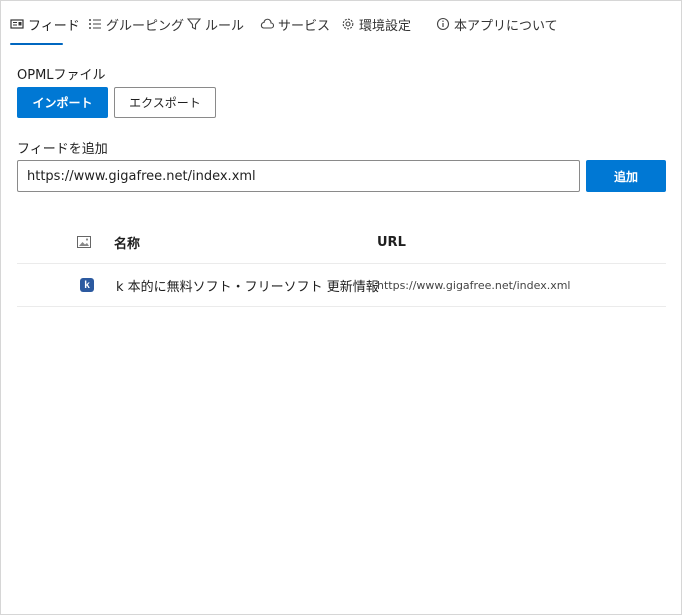 This screenshot has height=615, width=682. What do you see at coordinates (145, 26) in the screenshot?
I see `tab-label: グルーピング` at bounding box center [145, 26].